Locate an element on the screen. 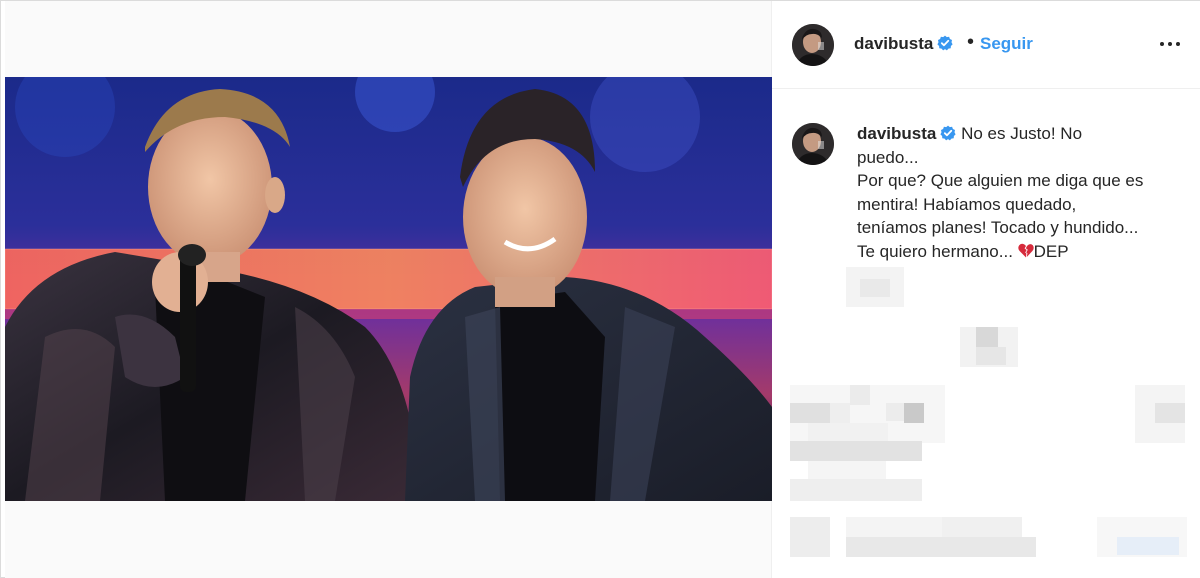  user-avatar is located at coordinates (813, 45).